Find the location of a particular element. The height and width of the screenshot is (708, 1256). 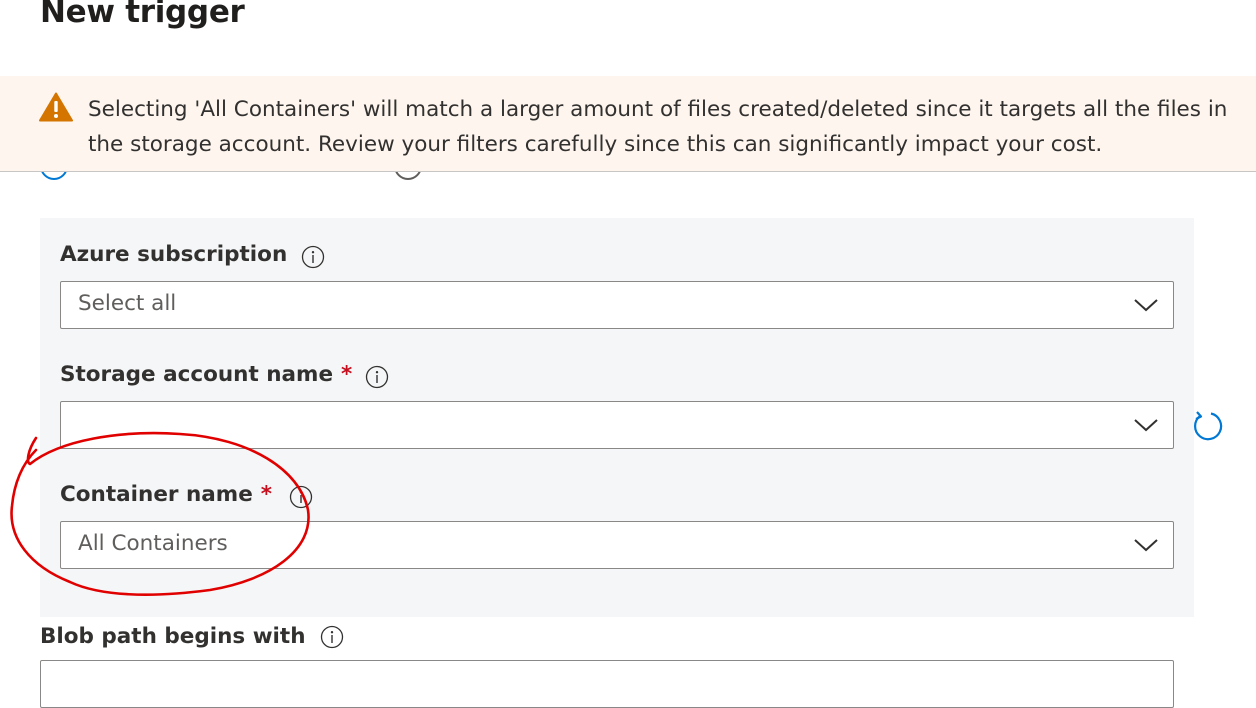

refresh-icon is located at coordinates (1207, 426).